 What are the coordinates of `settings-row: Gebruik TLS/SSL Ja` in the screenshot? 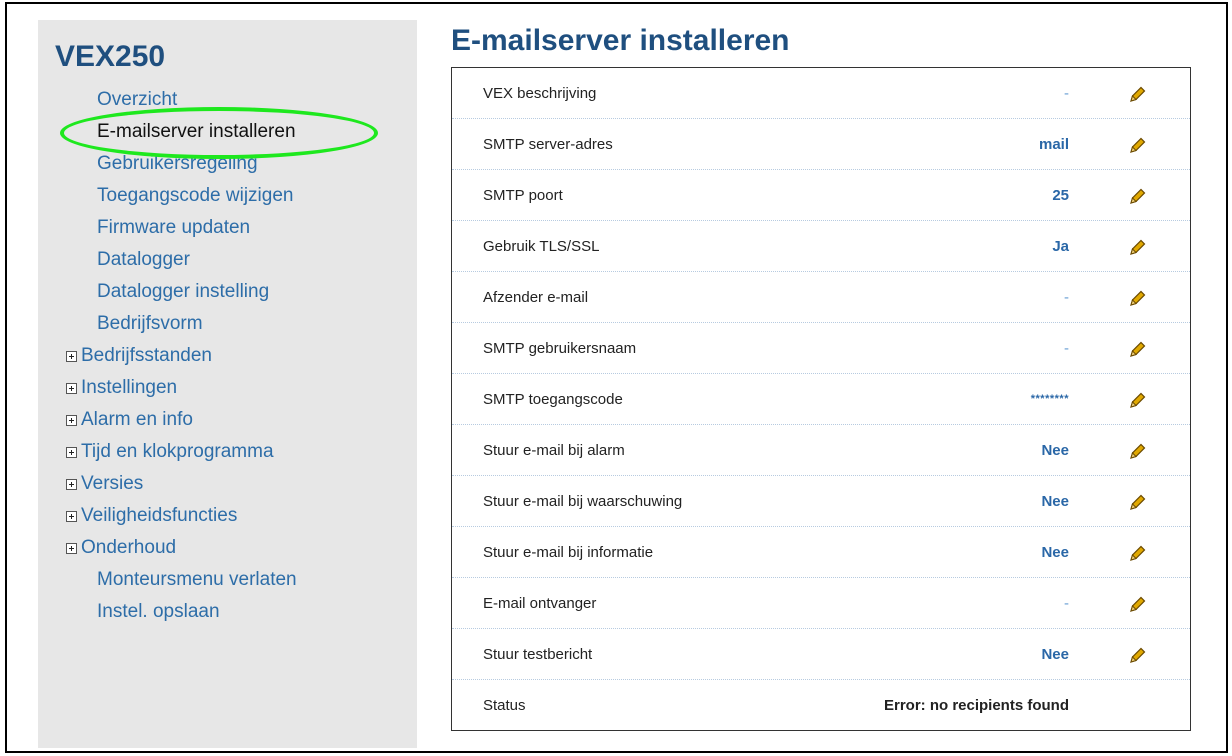 It's located at (821, 246).